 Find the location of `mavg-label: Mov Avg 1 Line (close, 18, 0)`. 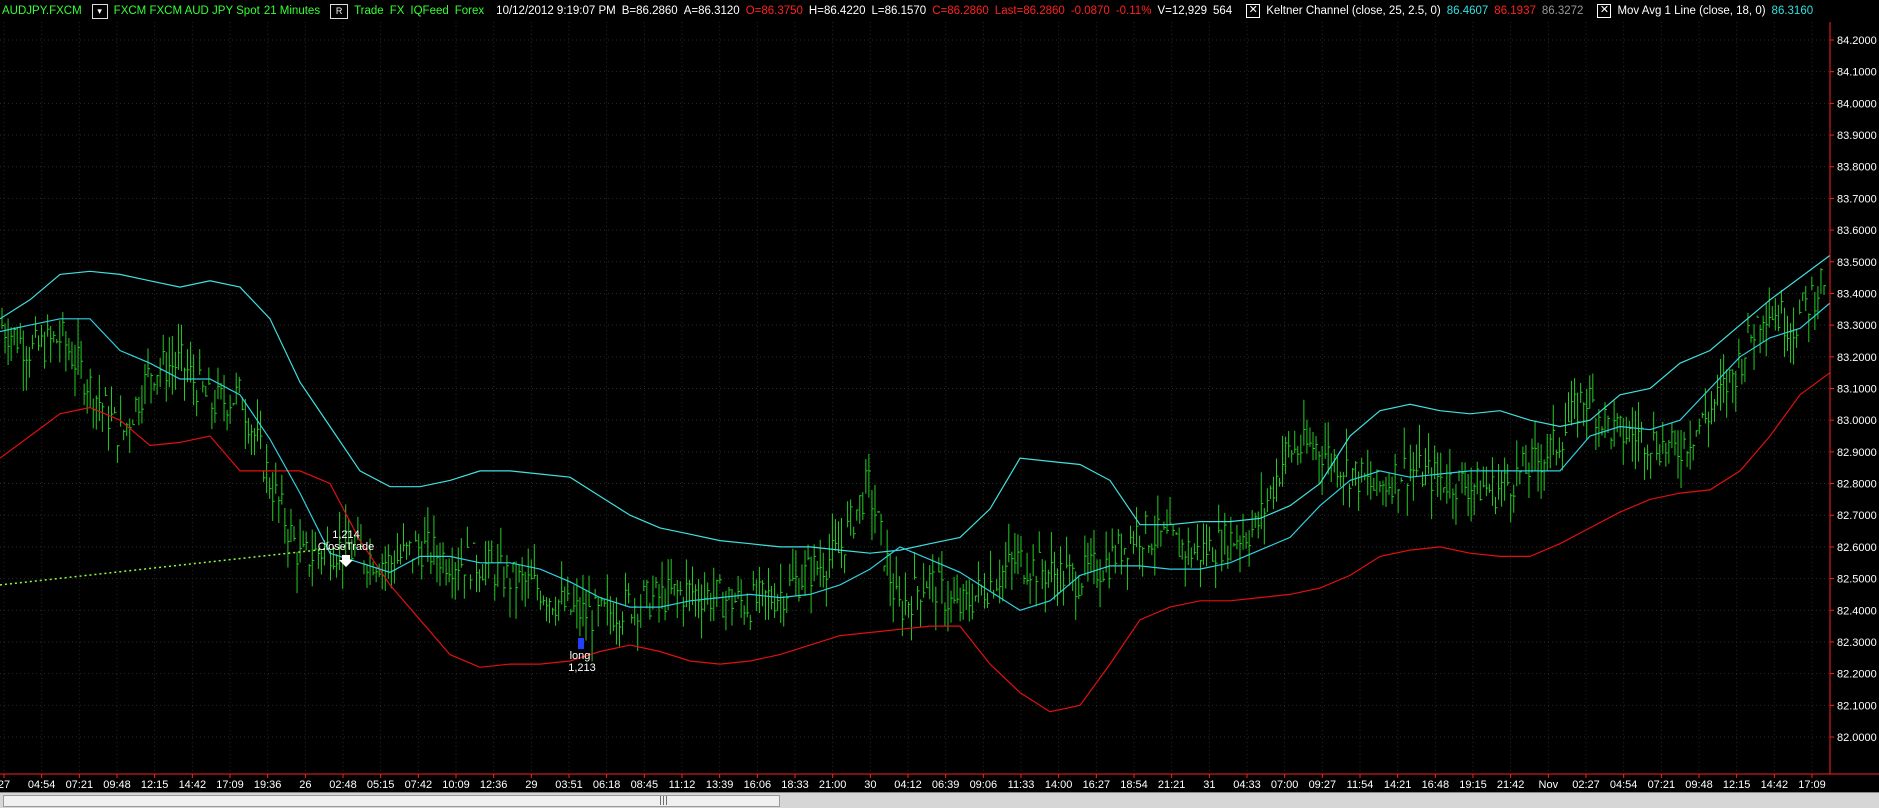

mavg-label: Mov Avg 1 Line (close, 18, 0) is located at coordinates (1691, 11).